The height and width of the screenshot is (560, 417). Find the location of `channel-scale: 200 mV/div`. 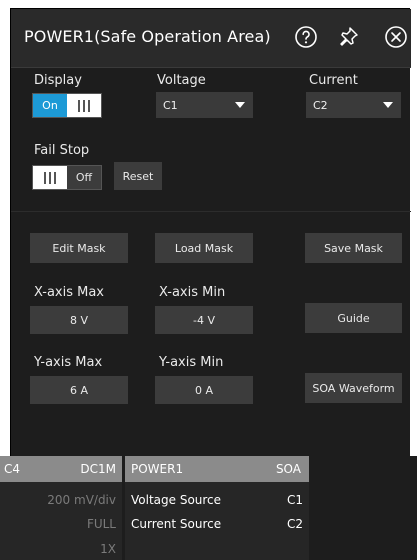

channel-scale: 200 mV/div is located at coordinates (81, 500).